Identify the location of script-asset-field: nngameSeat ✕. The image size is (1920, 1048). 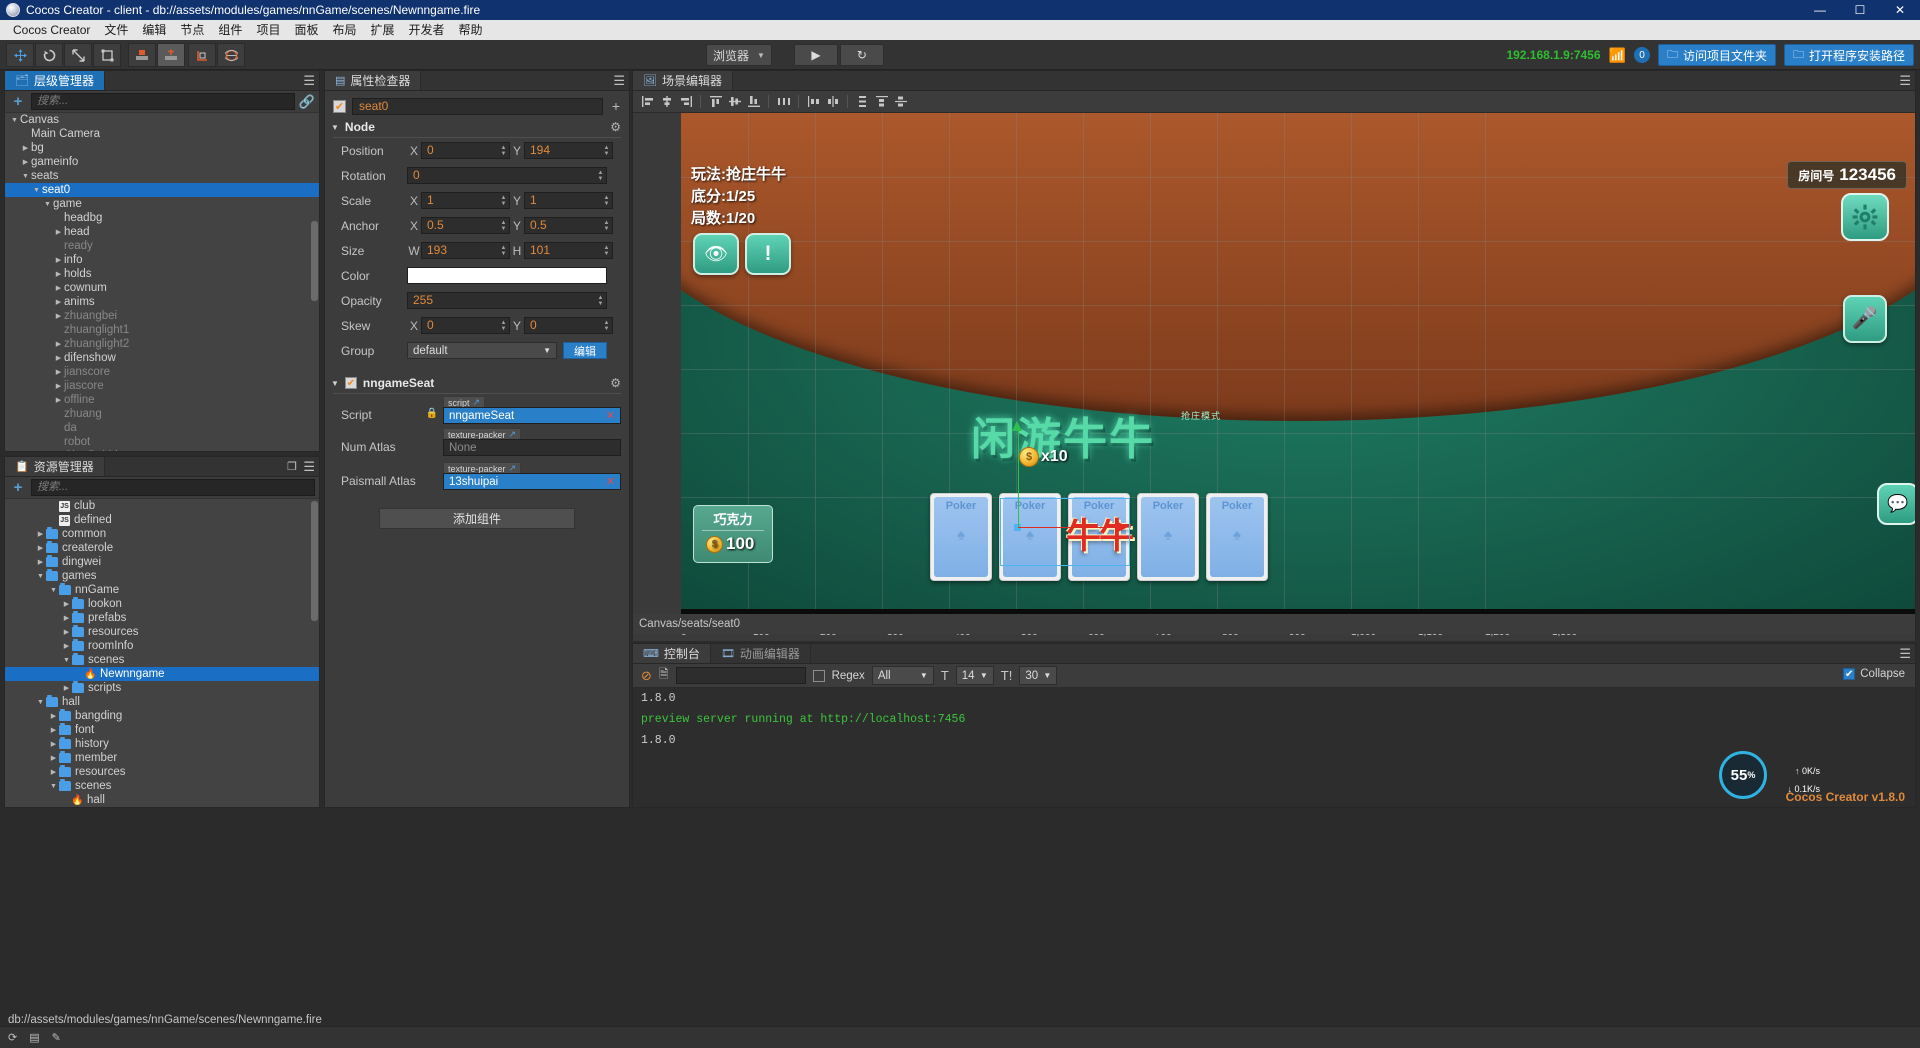
(532, 415).